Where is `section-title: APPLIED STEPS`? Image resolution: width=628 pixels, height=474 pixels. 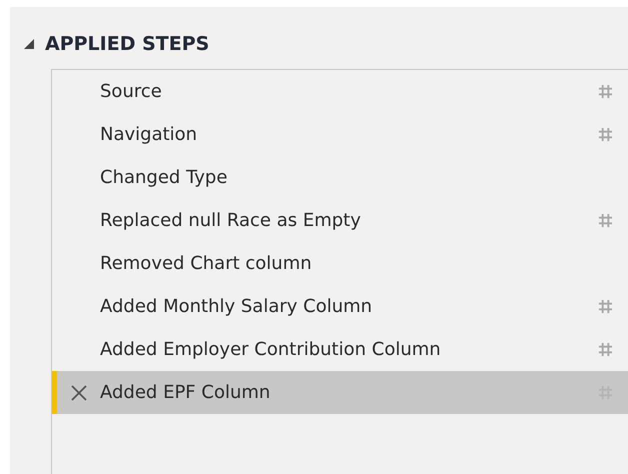
section-title: APPLIED STEPS is located at coordinates (127, 44).